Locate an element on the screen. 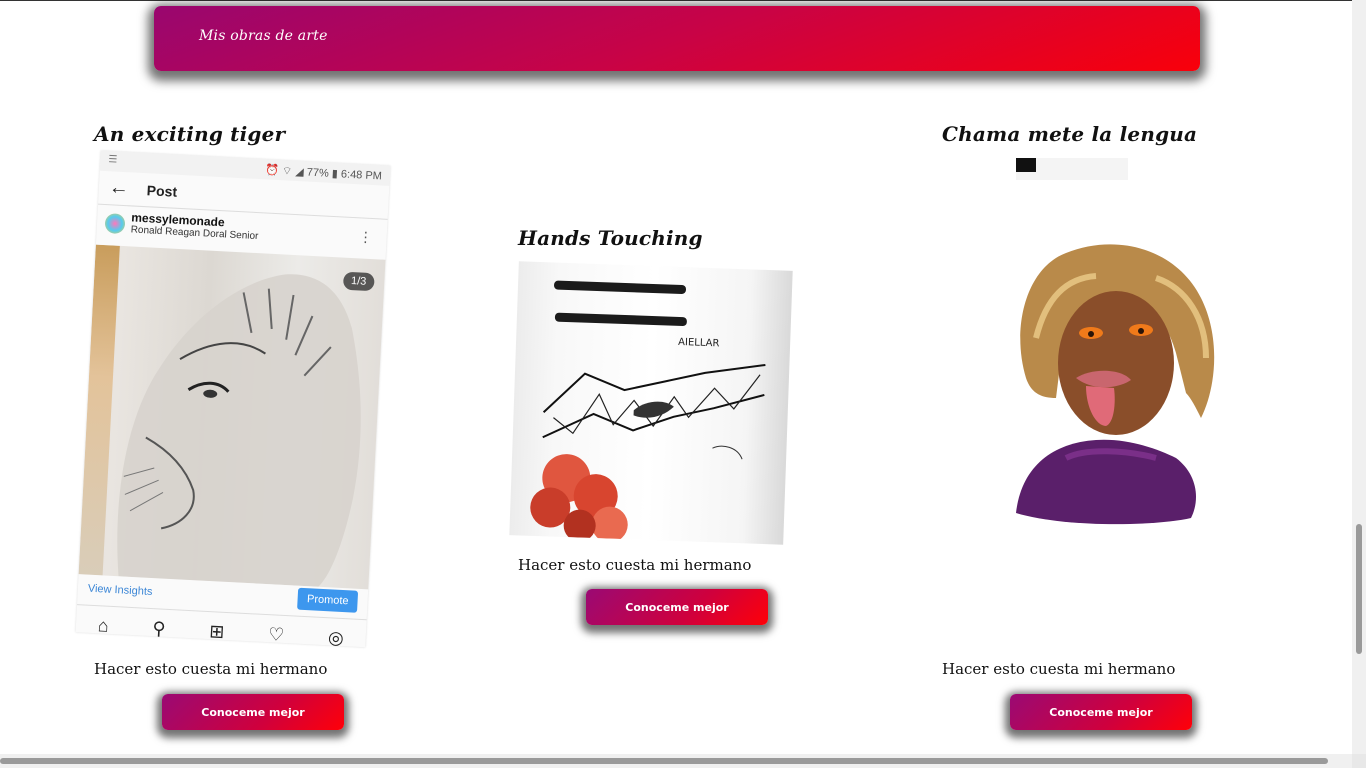 The height and width of the screenshot is (768, 1366). card-caption-chama: Hacer esto cuesta mi hermano is located at coordinates (1059, 669).